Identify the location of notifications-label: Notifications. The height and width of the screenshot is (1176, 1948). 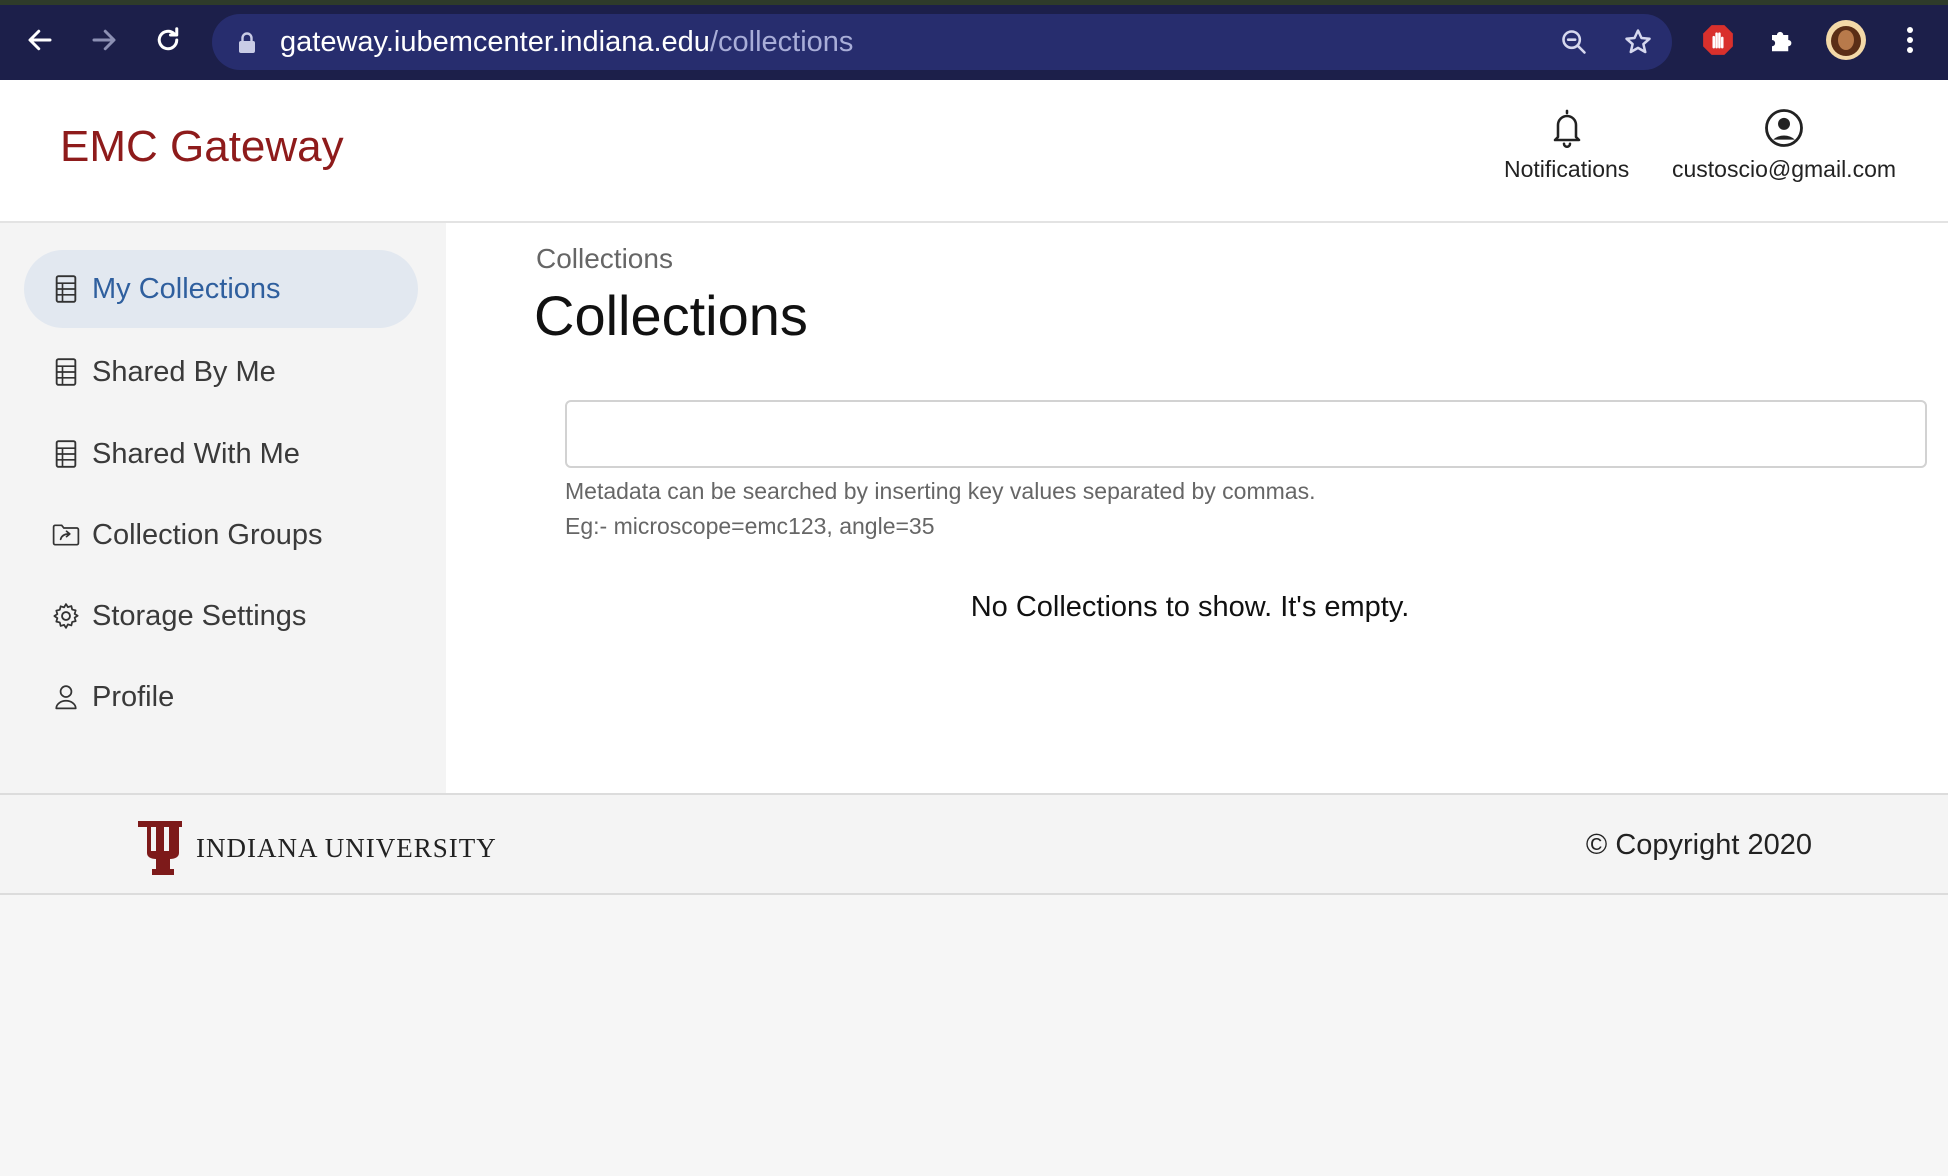
(1567, 169).